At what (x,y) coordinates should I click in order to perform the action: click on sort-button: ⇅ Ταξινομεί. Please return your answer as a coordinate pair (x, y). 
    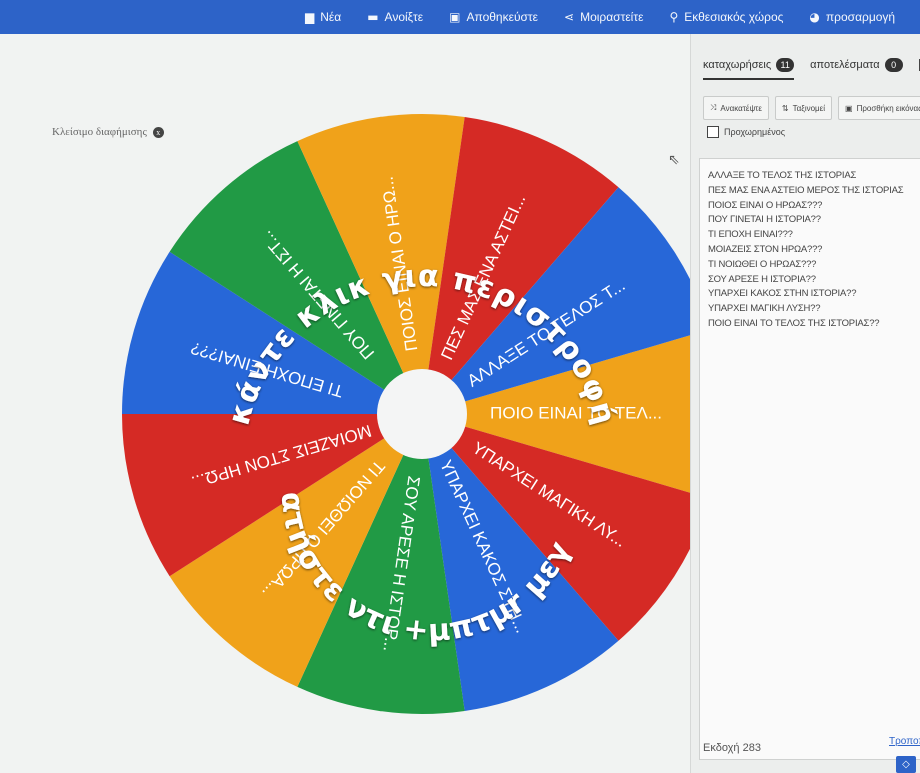
    Looking at the image, I should click on (803, 108).